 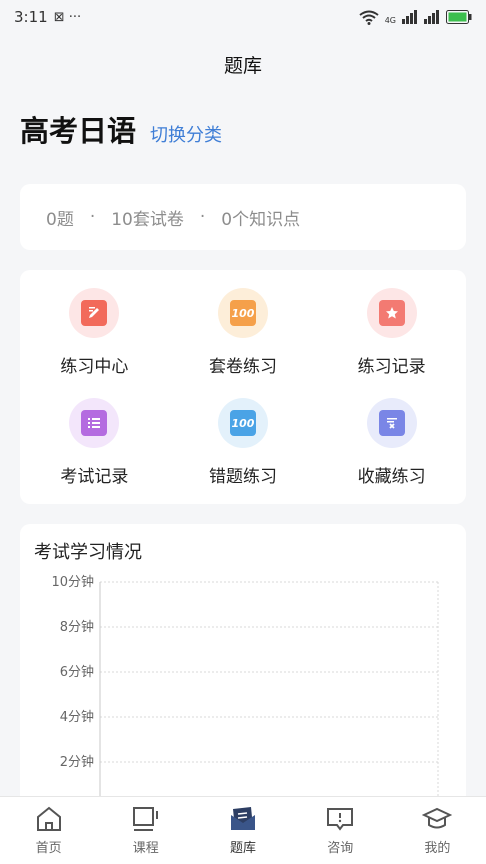 What do you see at coordinates (391, 313) in the screenshot?
I see `practice-record-icon` at bounding box center [391, 313].